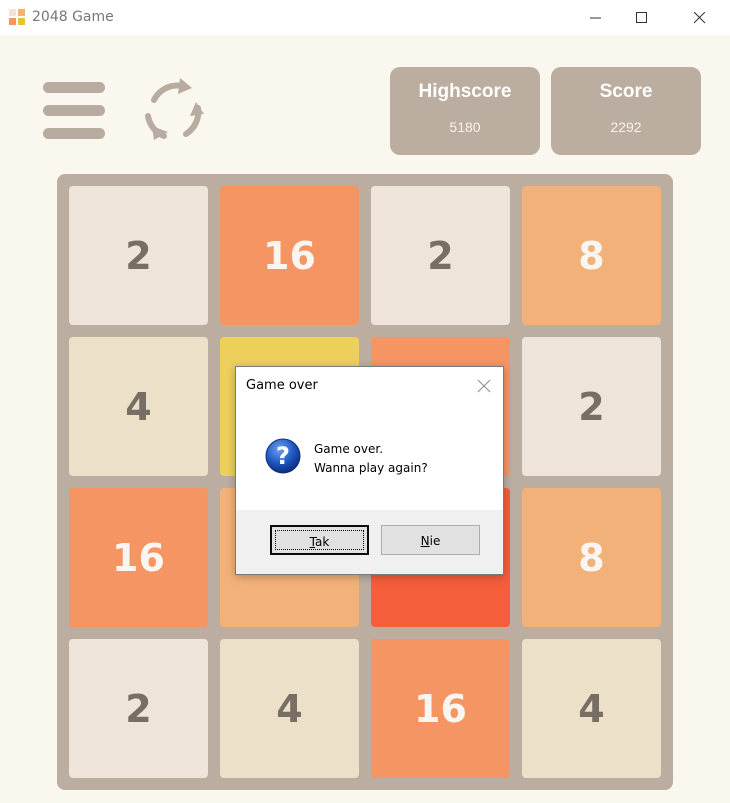 This screenshot has width=730, height=803. I want to click on dialog-message: Game over. Wanna play again?, so click(371, 459).